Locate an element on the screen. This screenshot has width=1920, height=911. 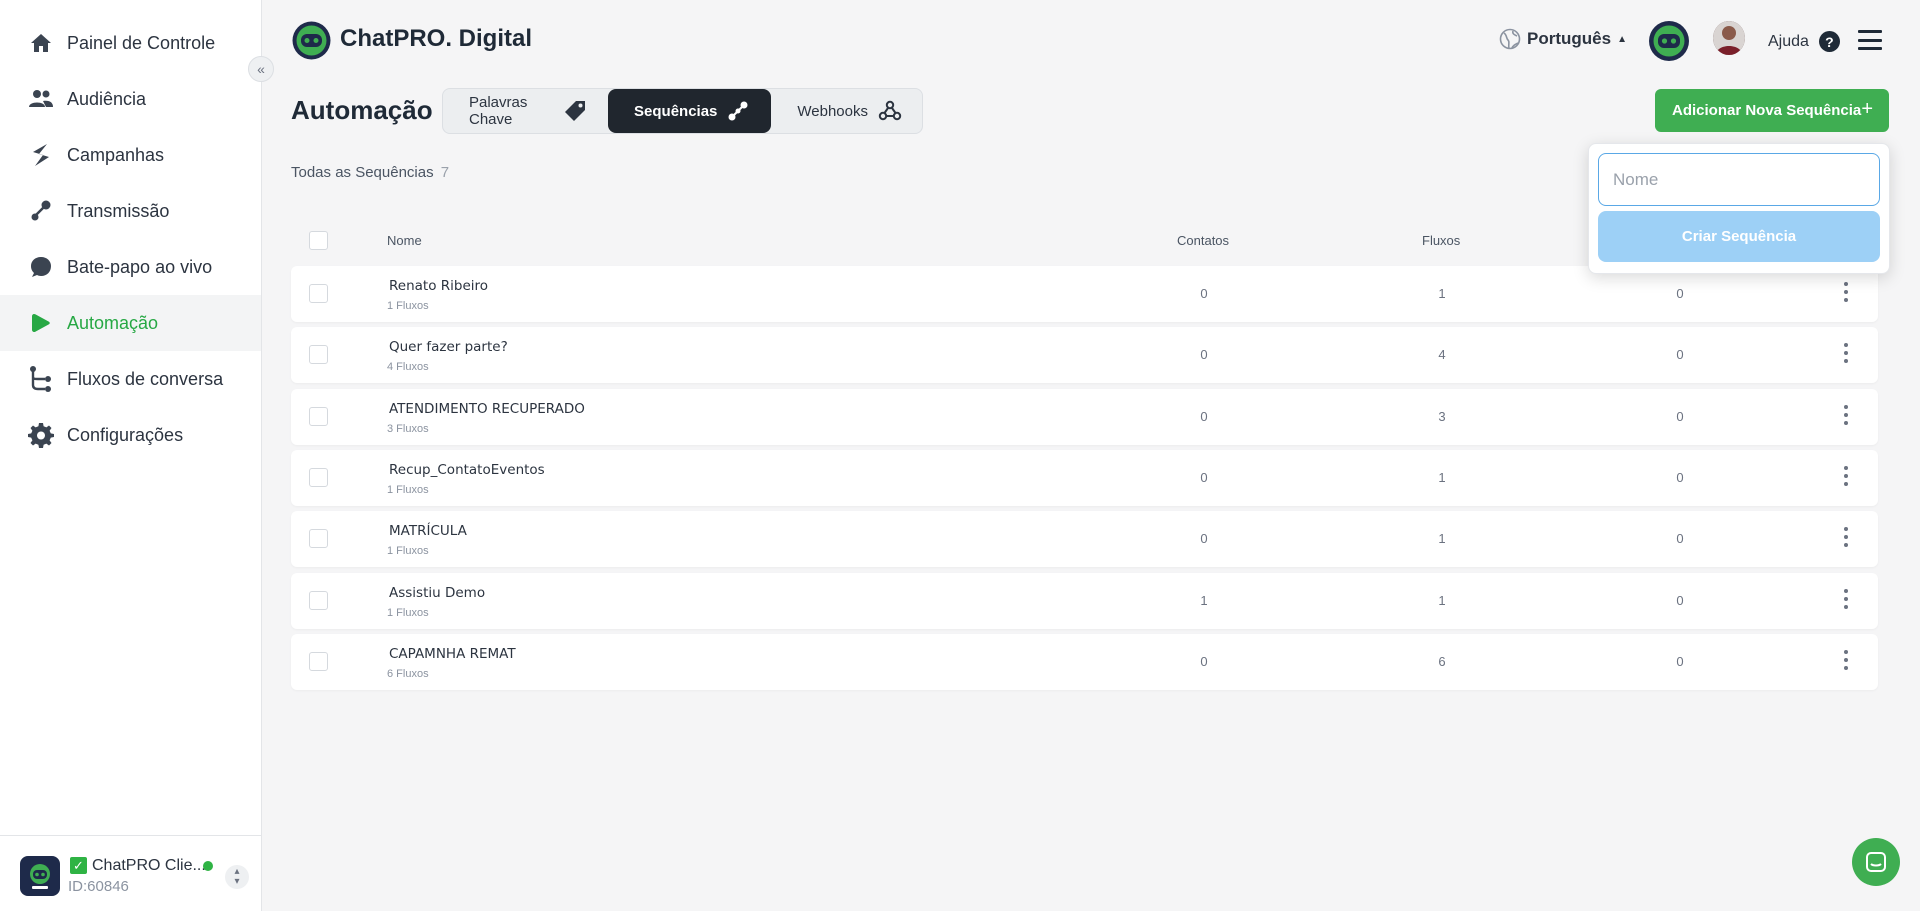
flows-count: 6 is located at coordinates (1442, 661).